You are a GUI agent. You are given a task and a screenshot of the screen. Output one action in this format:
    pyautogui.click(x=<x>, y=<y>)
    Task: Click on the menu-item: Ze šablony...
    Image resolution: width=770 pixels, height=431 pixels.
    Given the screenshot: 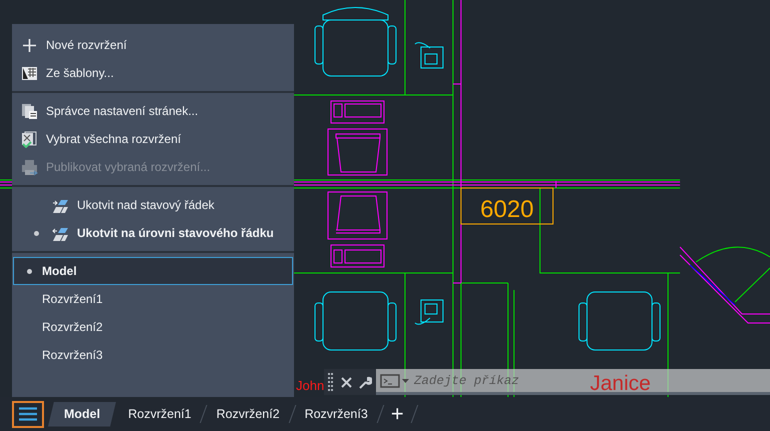 What is the action you would take?
    pyautogui.click(x=153, y=73)
    